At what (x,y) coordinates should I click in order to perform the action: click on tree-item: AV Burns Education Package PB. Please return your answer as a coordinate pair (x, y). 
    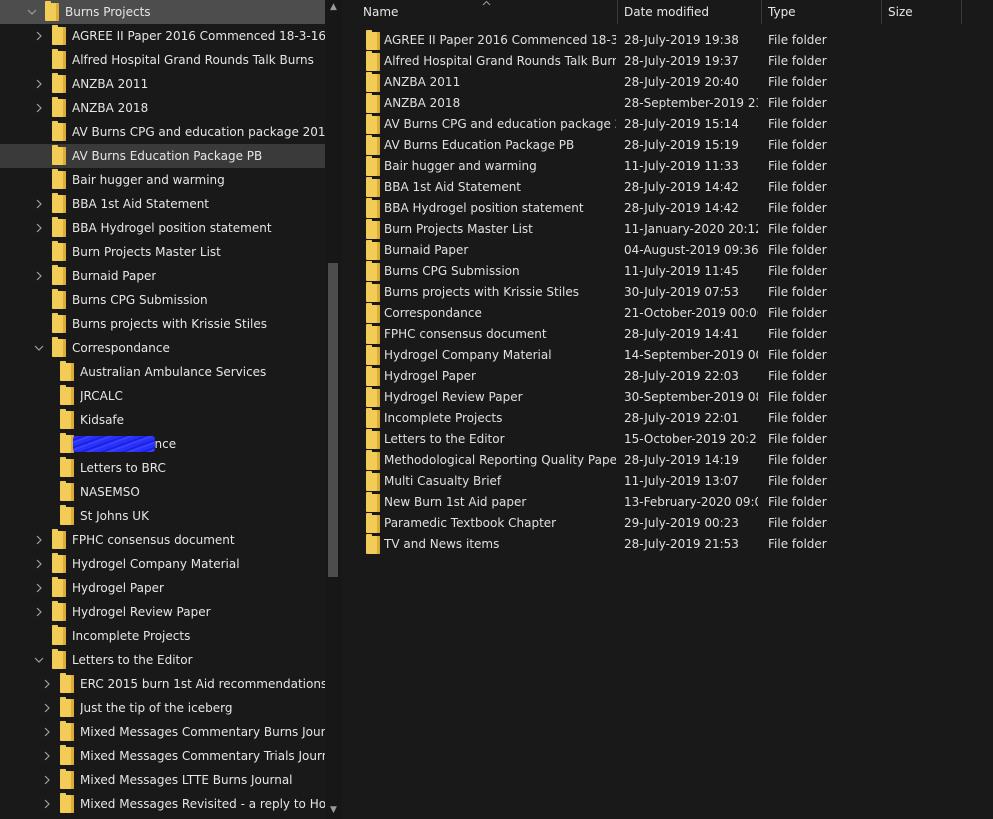
    Looking at the image, I should click on (162, 156).